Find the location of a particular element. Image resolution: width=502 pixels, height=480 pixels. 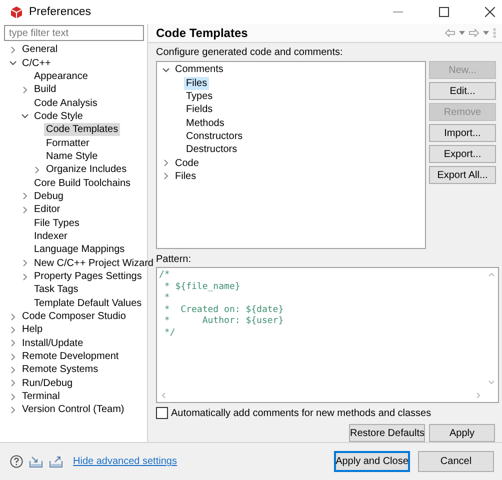

code-line: */ is located at coordinates (169, 334).